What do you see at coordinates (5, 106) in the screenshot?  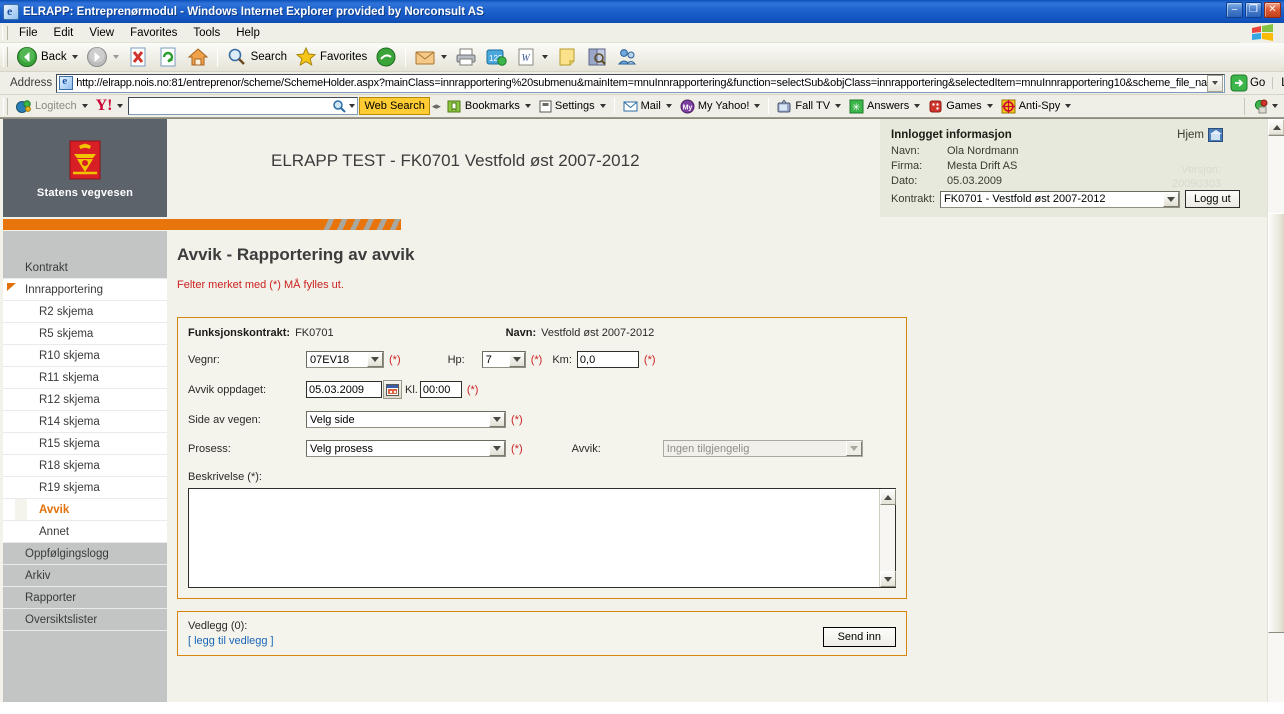 I see `yahoo-toolbar-grip` at bounding box center [5, 106].